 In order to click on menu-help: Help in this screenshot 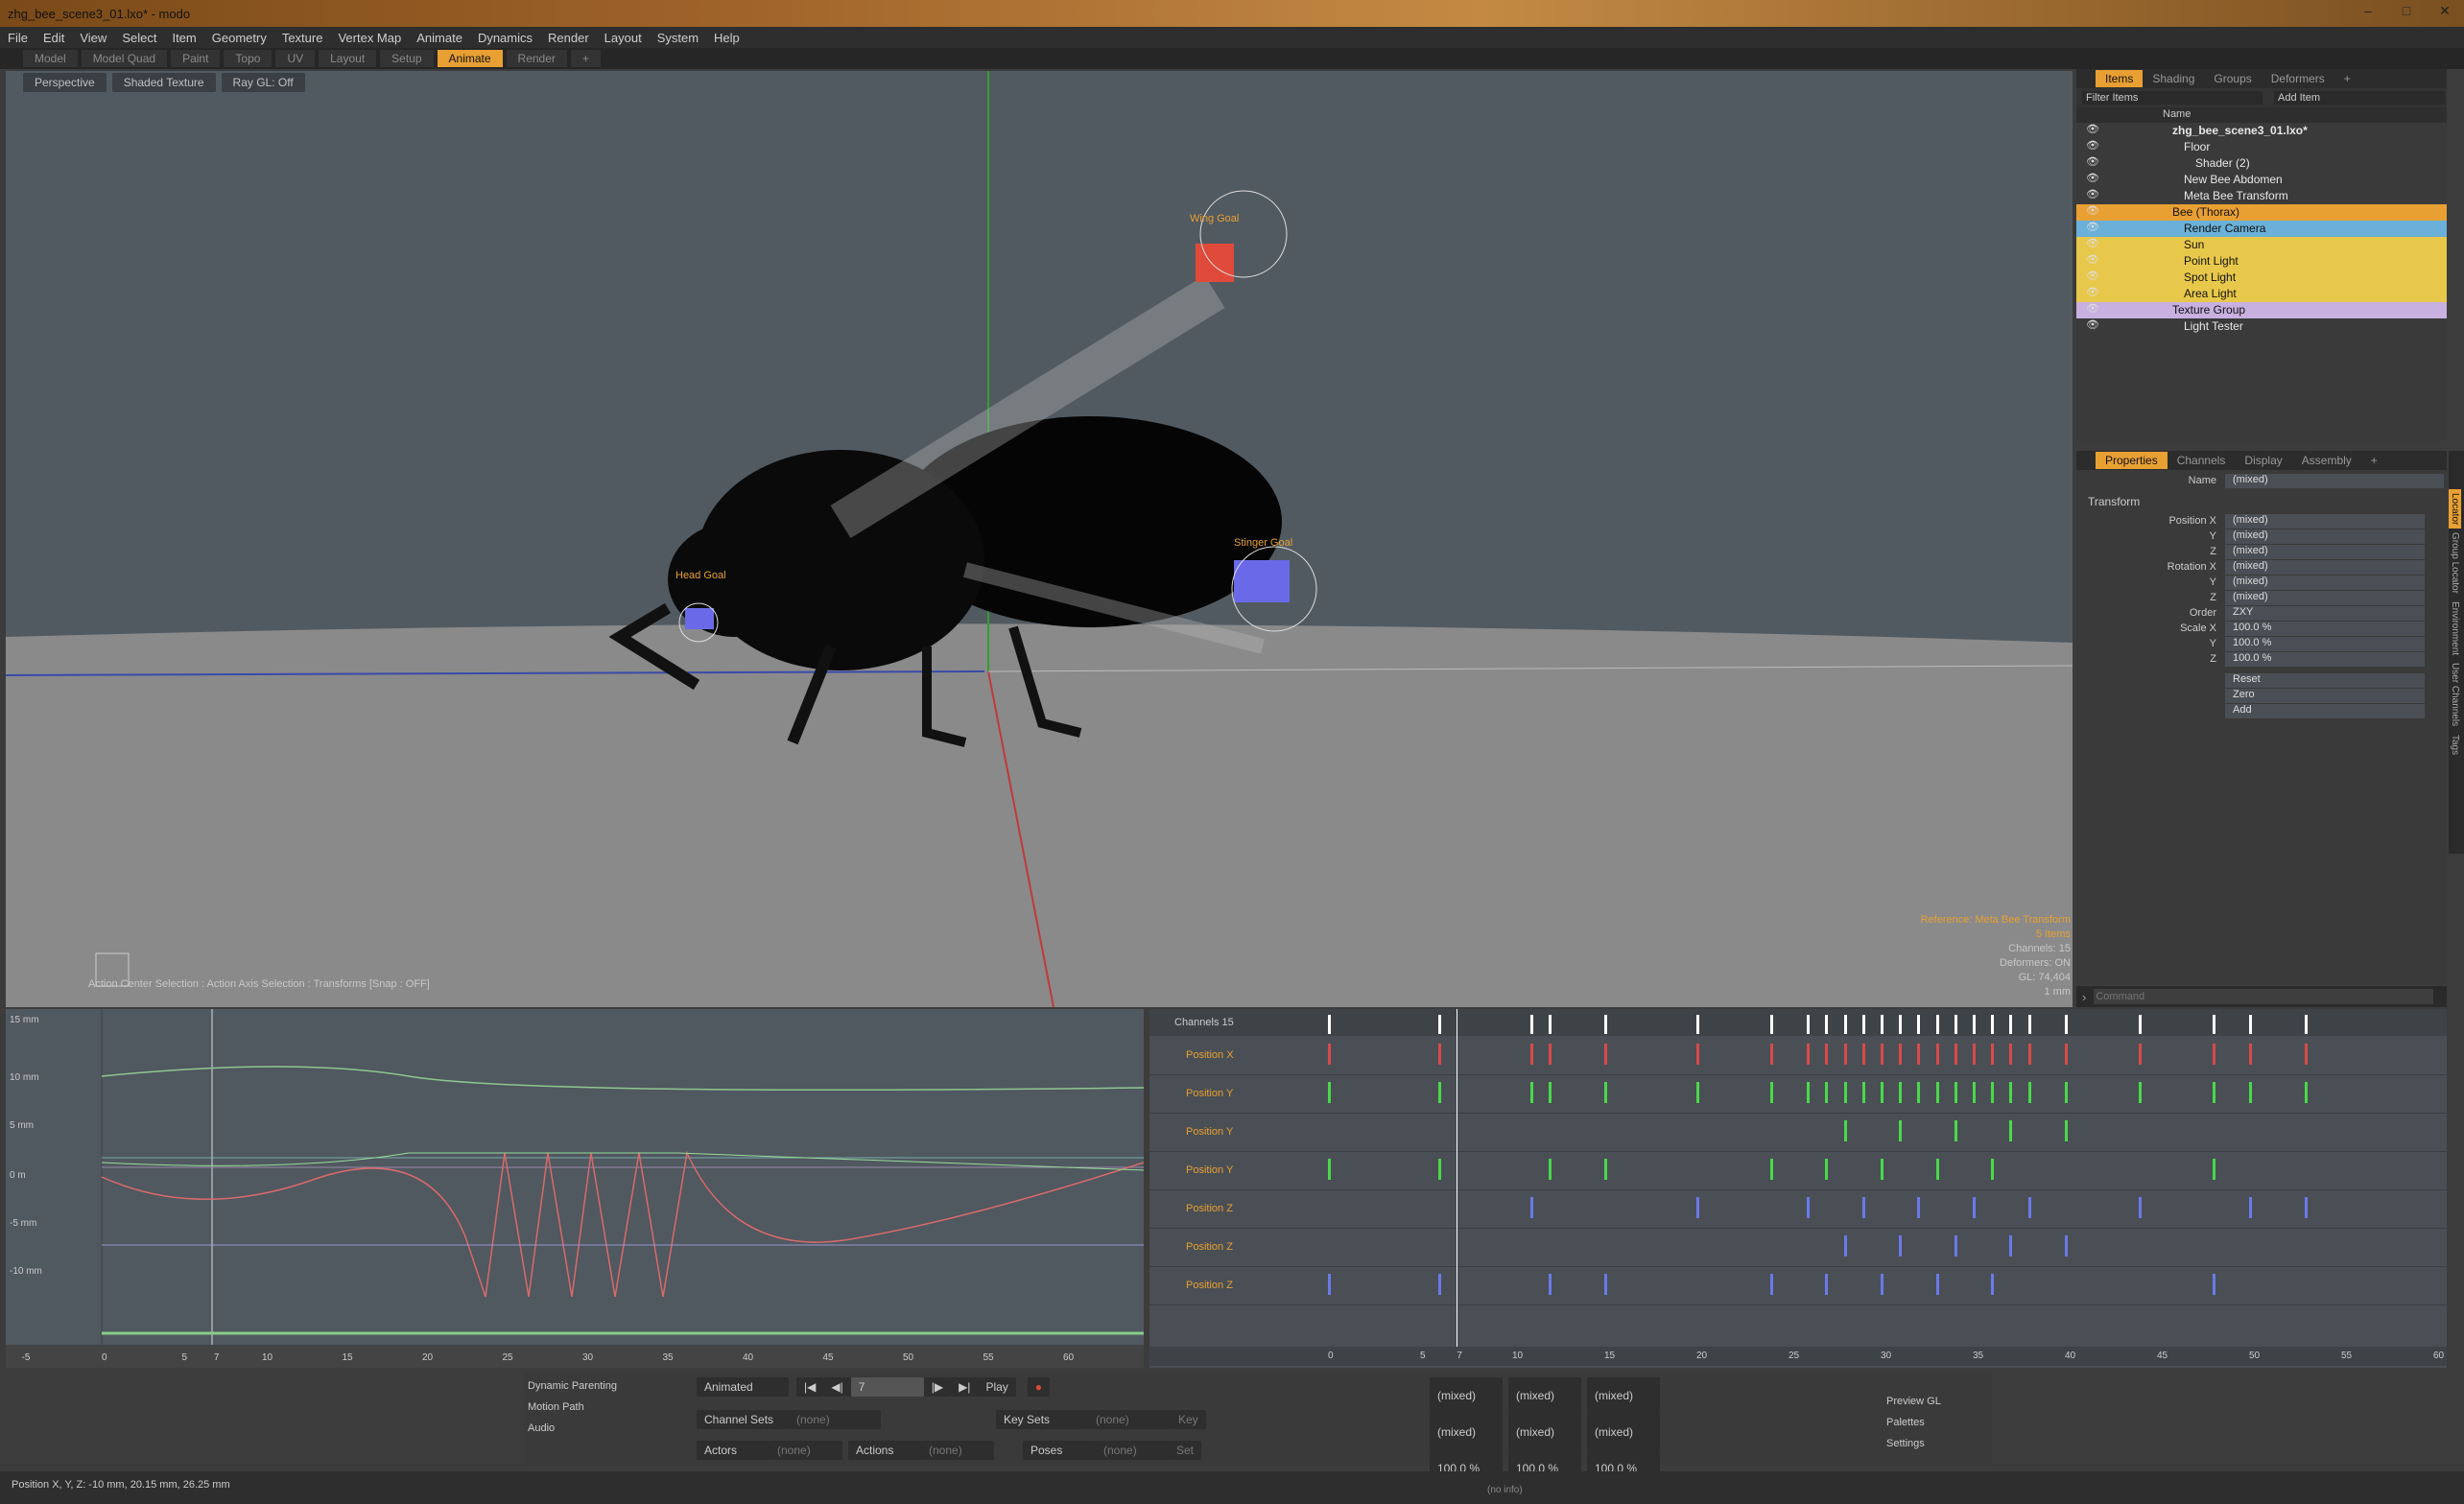, I will do `click(726, 38)`.